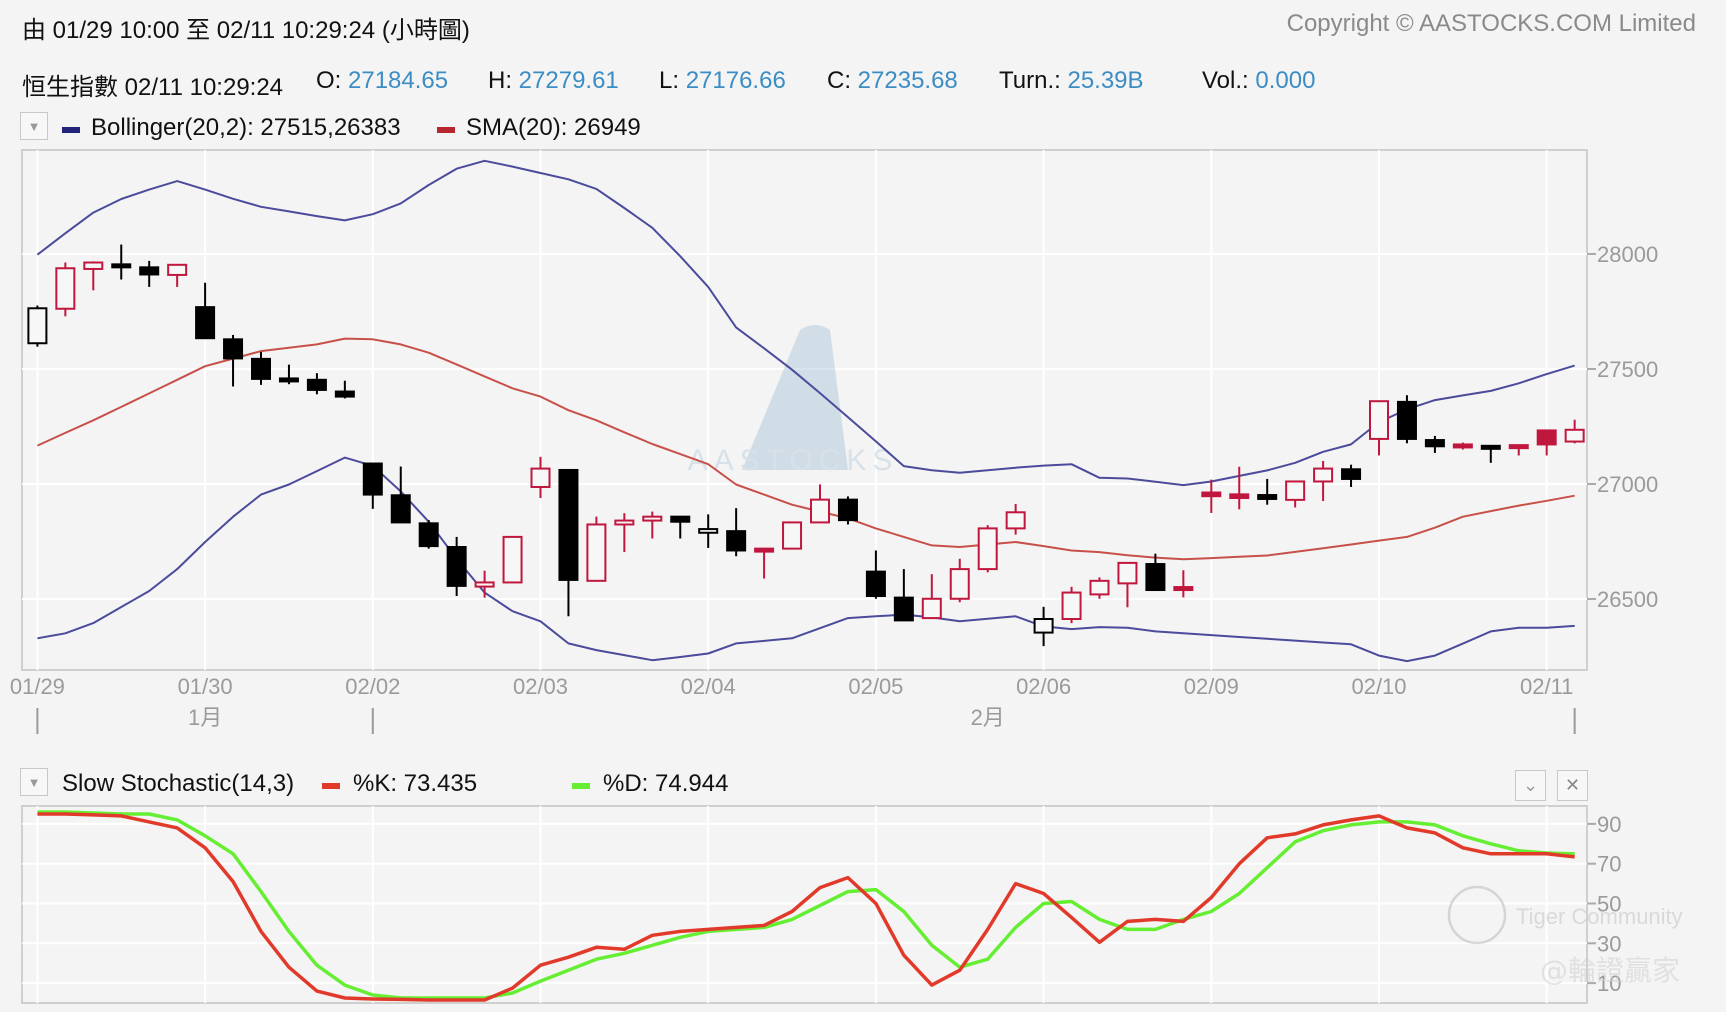  Describe the element at coordinates (1610, 970) in the screenshot. I see `author-watermark-text: @輪證贏家` at that location.